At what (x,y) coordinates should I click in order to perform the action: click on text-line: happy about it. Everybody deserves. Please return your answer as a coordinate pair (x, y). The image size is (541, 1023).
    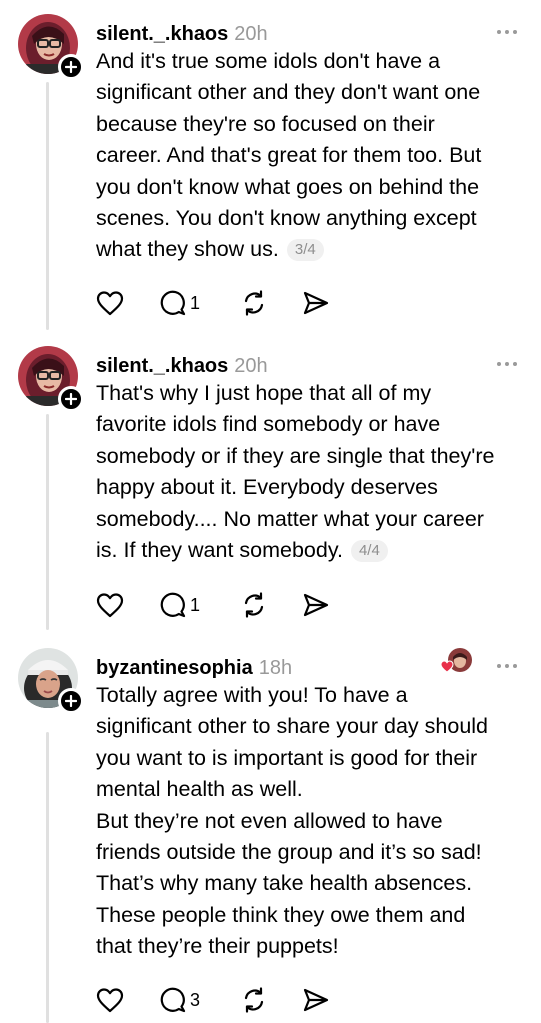
    Looking at the image, I should click on (267, 487).